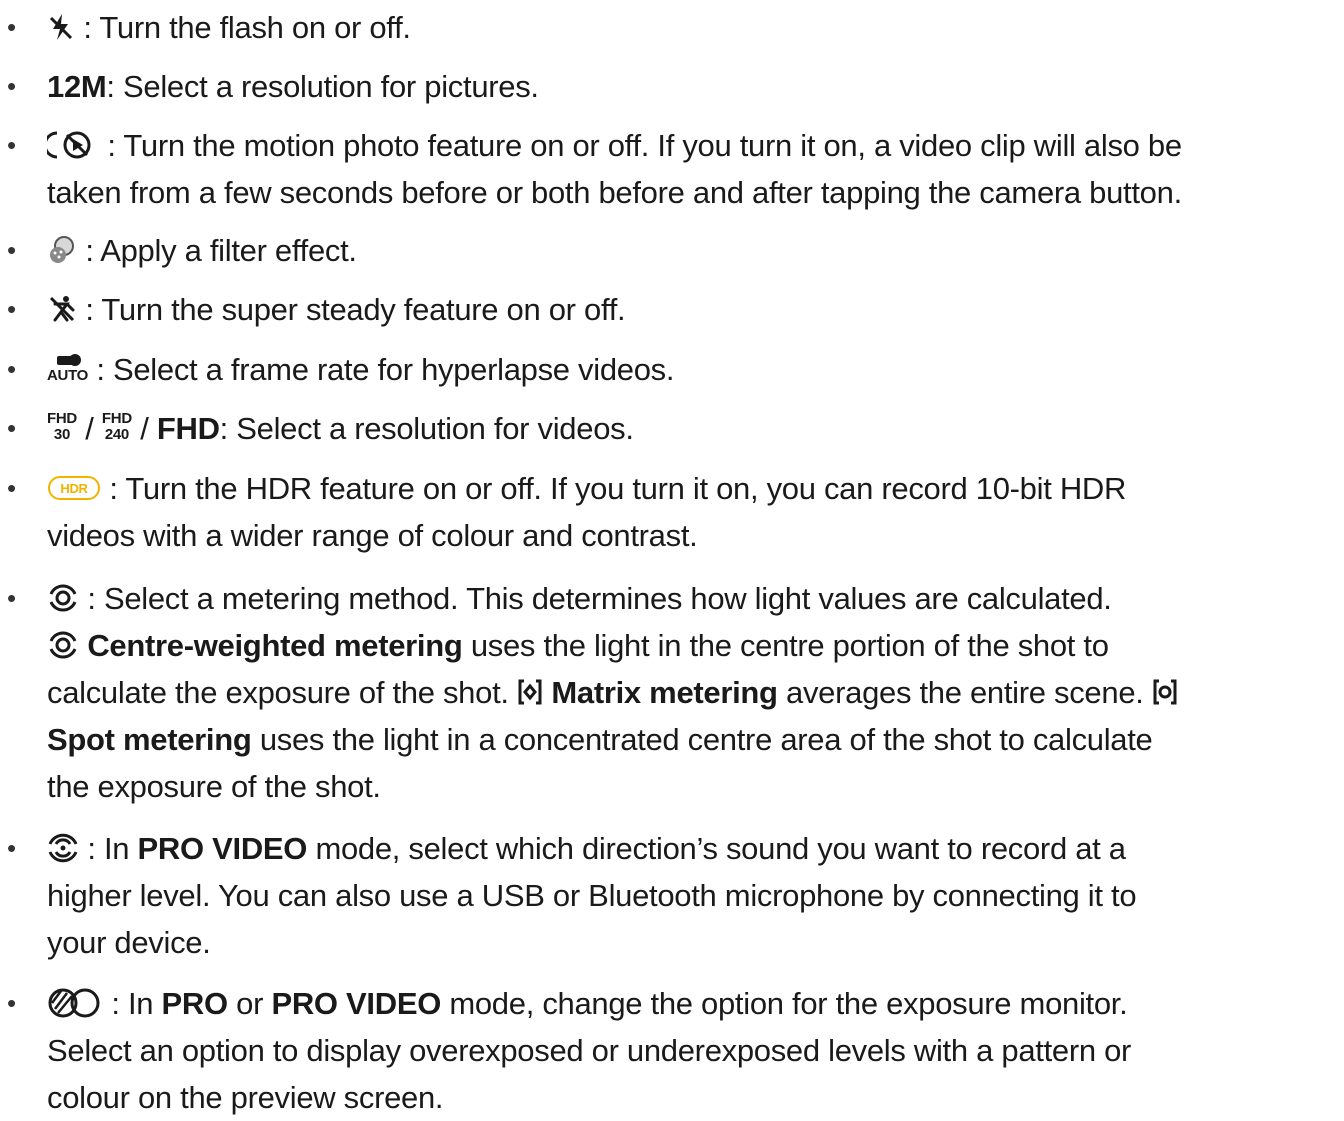 This screenshot has height=1121, width=1344. I want to click on audio-direction-icon, so click(63, 848).